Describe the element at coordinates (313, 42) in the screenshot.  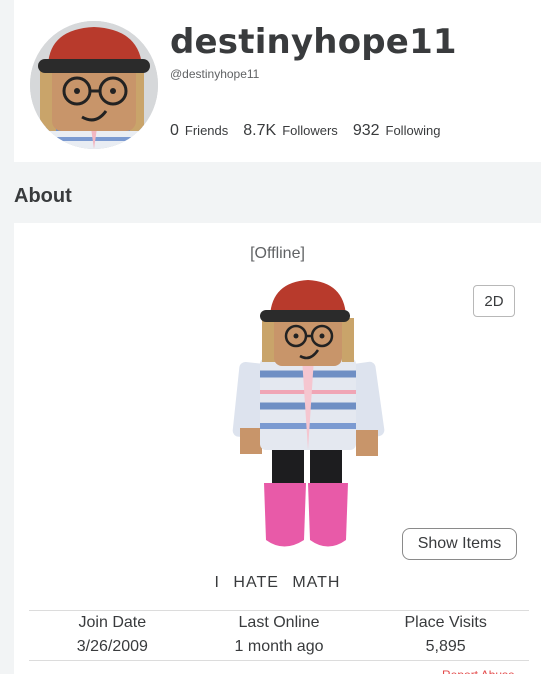
I see `display-name: destinyhope11` at that location.